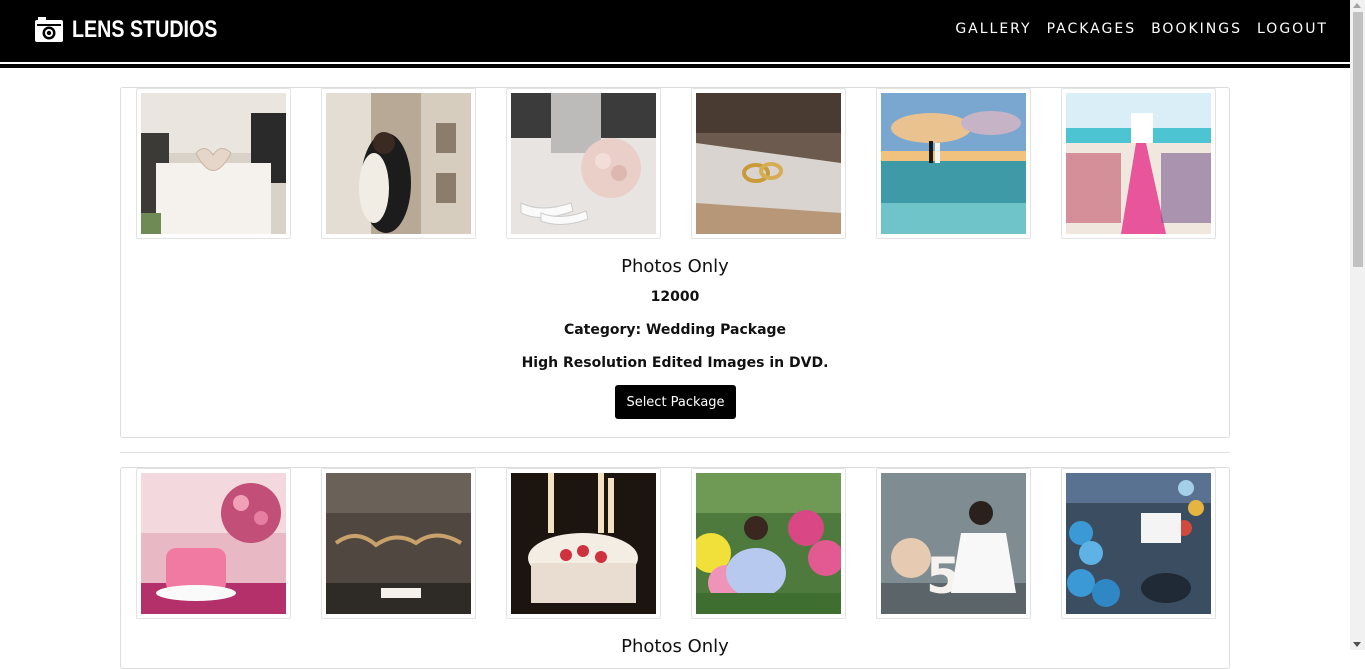 The height and width of the screenshot is (669, 1365). What do you see at coordinates (145, 29) in the screenshot?
I see `brand-name: LENS STUDIOS` at bounding box center [145, 29].